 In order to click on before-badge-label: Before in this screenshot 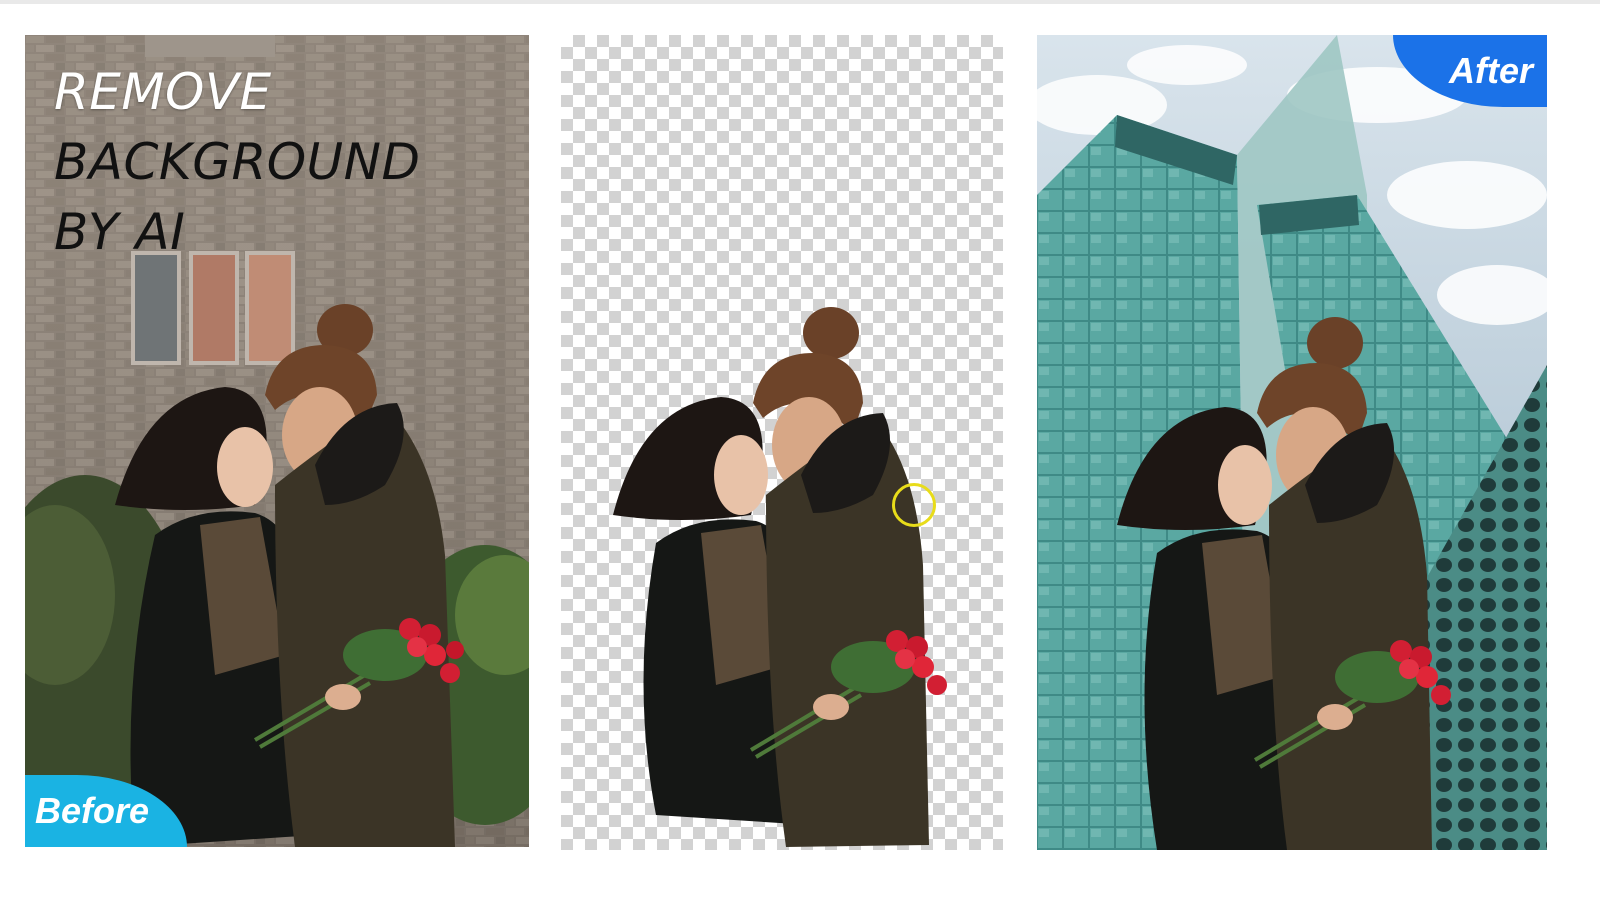, I will do `click(92, 810)`.